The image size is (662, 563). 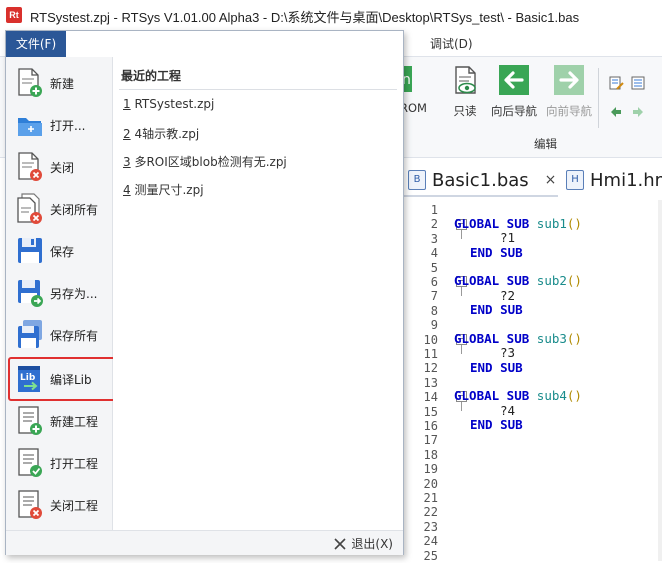 What do you see at coordinates (62, 379) in the screenshot?
I see `menu-item-compile-lib: Lib 编译Lib` at bounding box center [62, 379].